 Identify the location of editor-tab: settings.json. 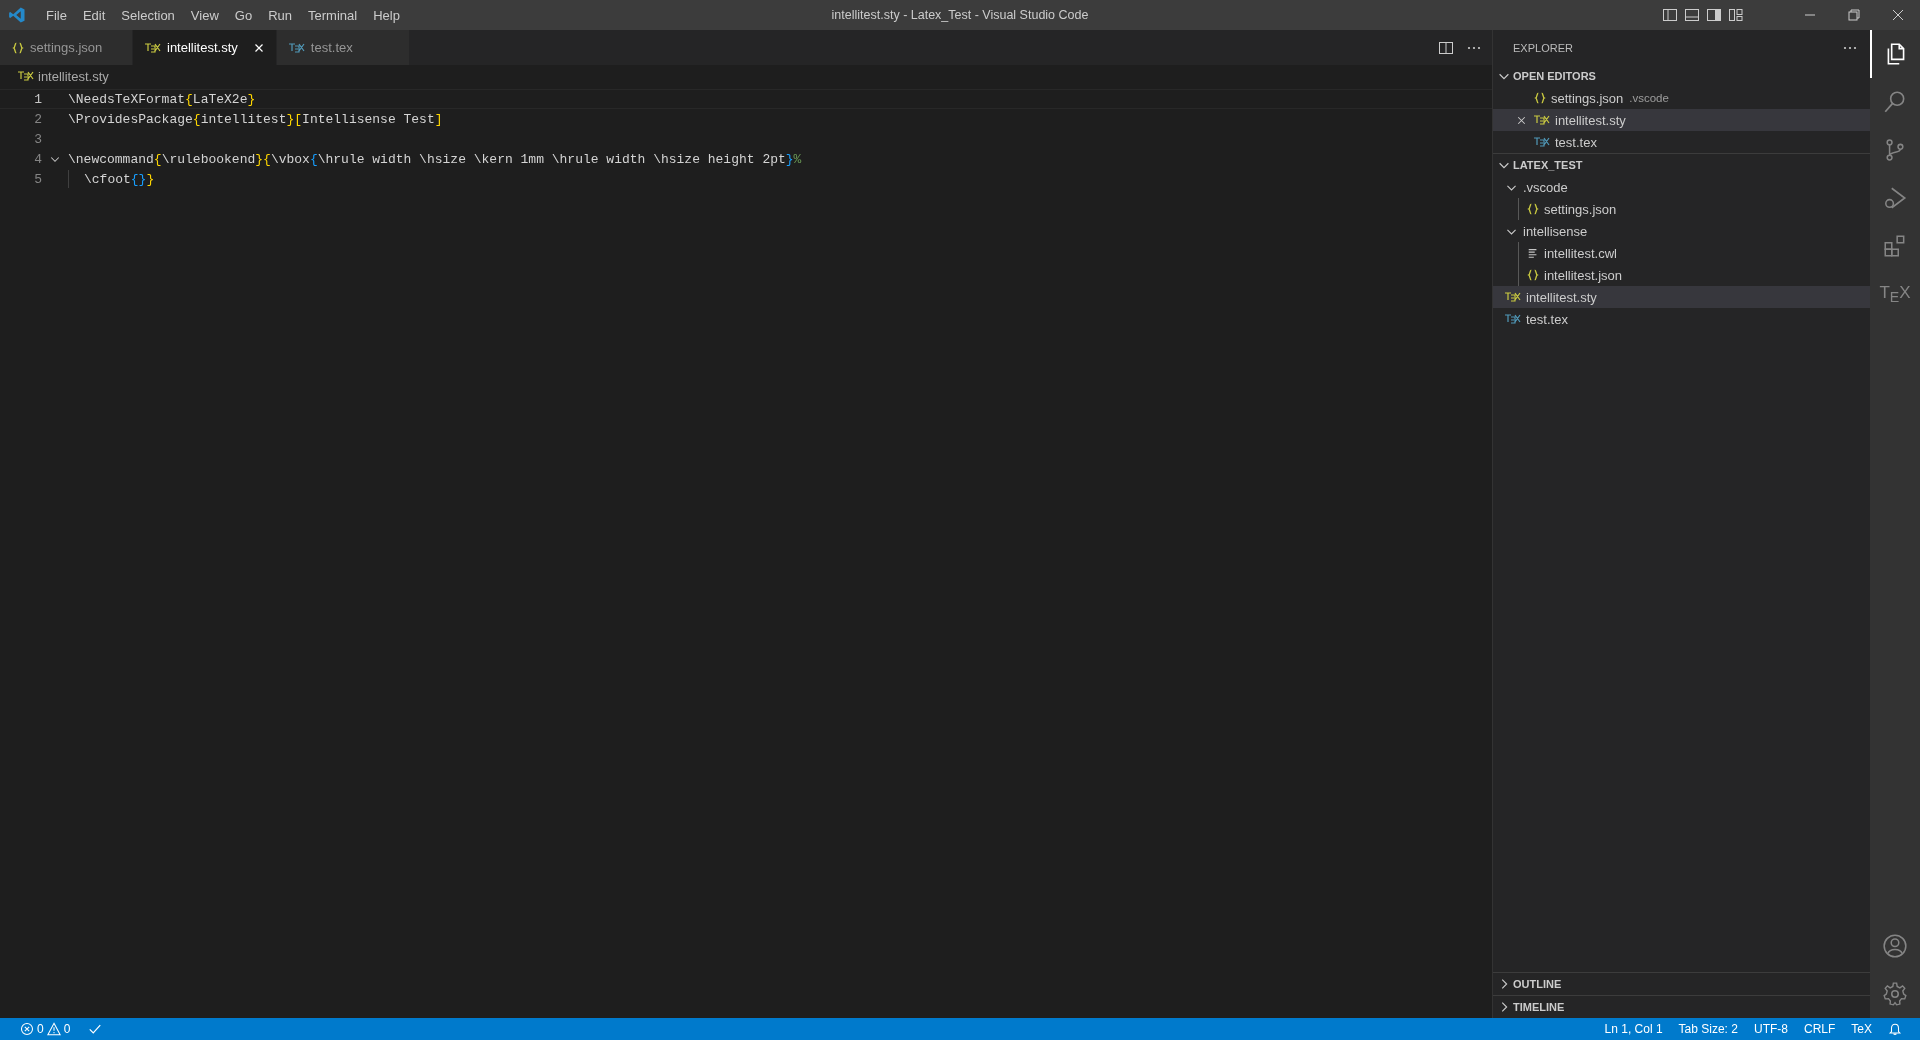
(66, 47).